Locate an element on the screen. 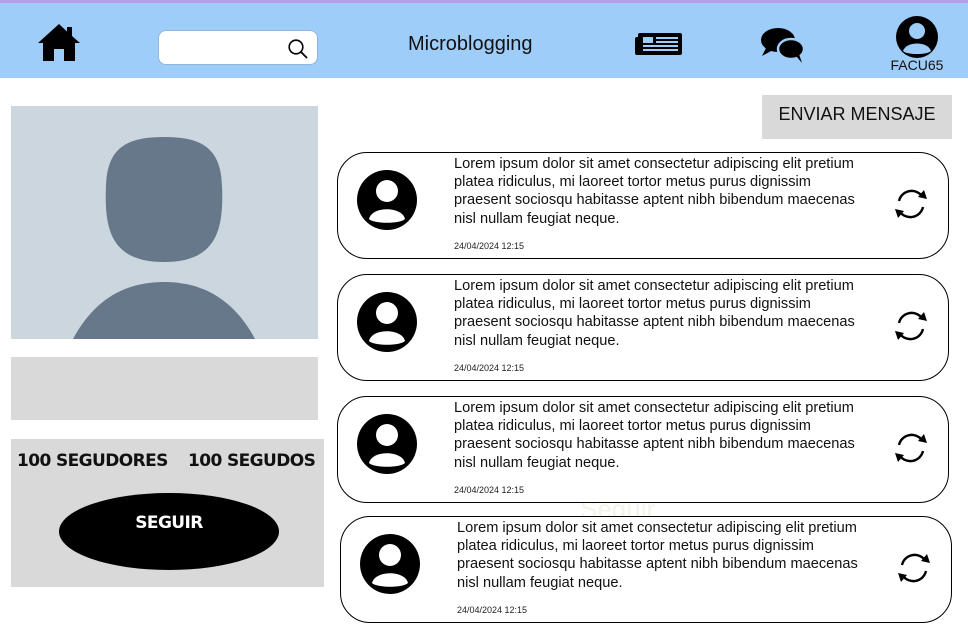  messages-button is located at coordinates (783, 45).